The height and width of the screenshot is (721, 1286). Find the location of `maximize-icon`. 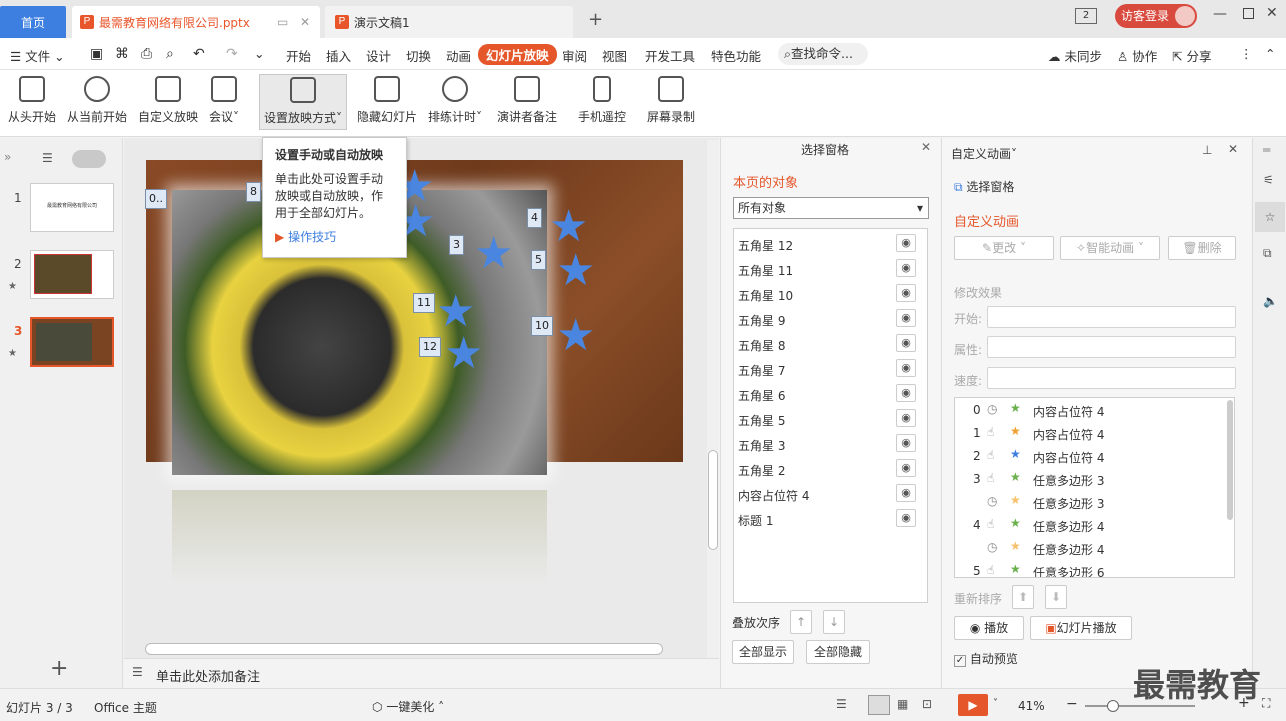

maximize-icon is located at coordinates (1248, 13).